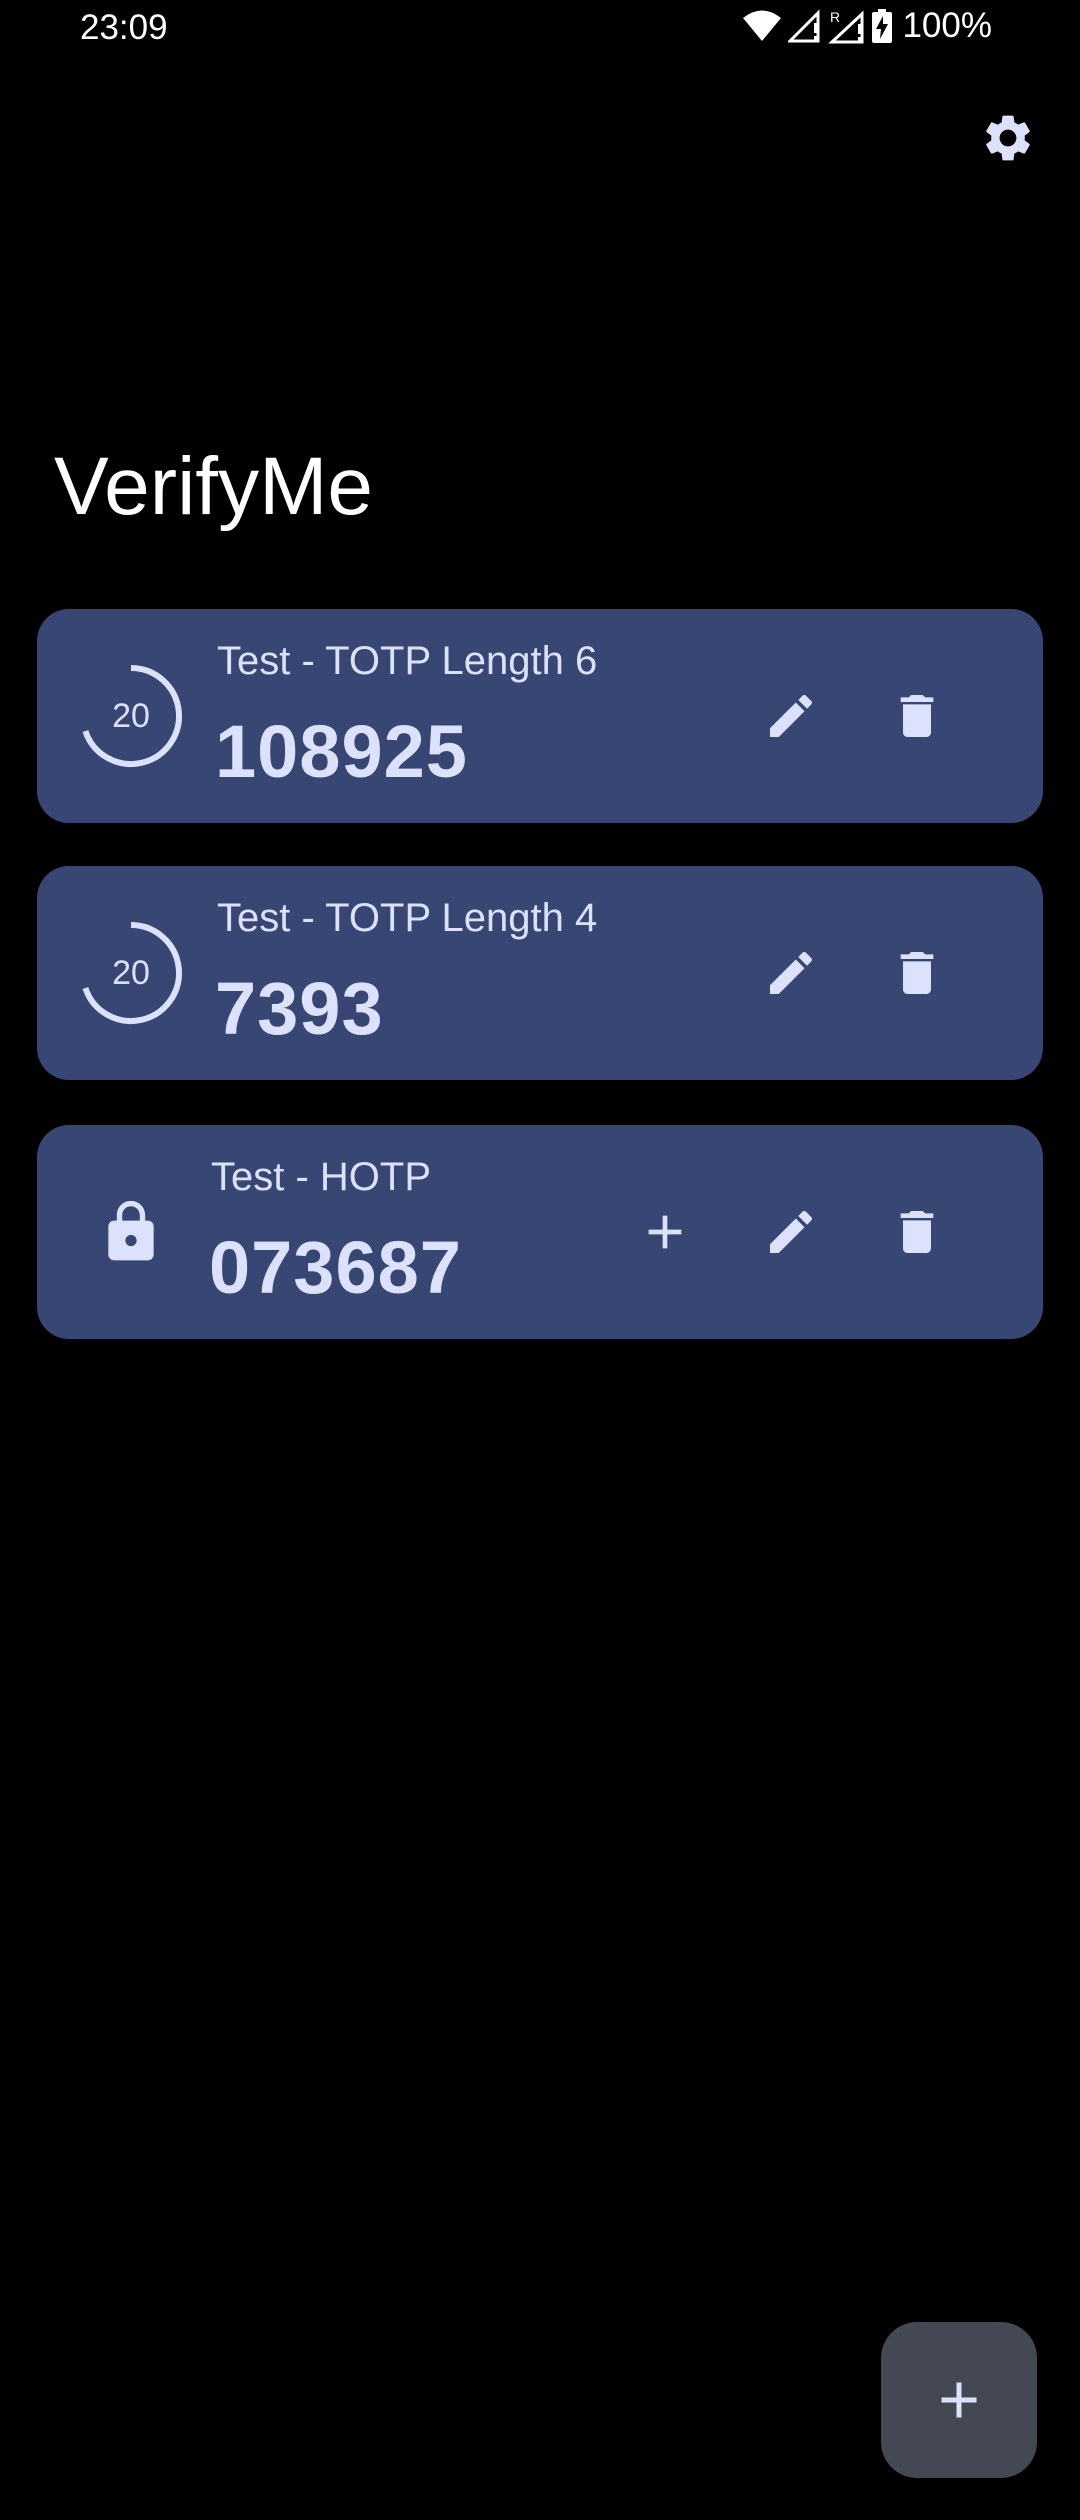 This screenshot has width=1080, height=2520. Describe the element at coordinates (804, 26) in the screenshot. I see `signal-icon` at that location.